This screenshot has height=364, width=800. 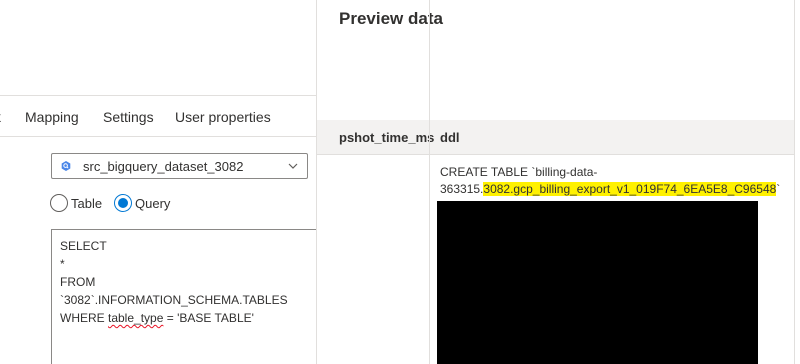 I want to click on query-text: WHERE, so click(x=84, y=318).